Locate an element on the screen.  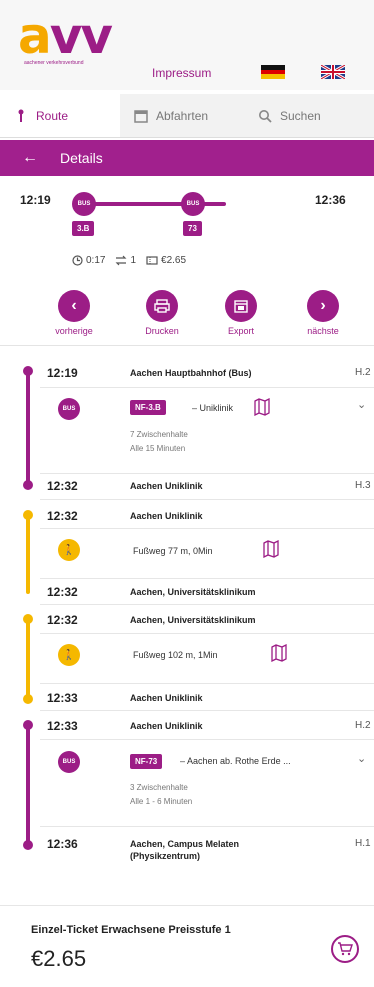
german-flag-icon is located at coordinates (273, 72).